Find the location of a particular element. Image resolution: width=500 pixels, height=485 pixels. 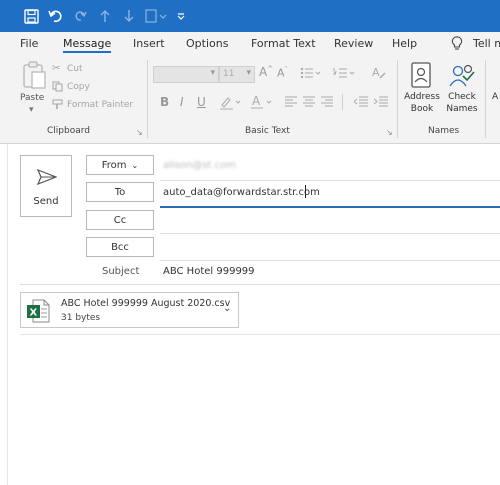

to-underline-active is located at coordinates (330, 207).